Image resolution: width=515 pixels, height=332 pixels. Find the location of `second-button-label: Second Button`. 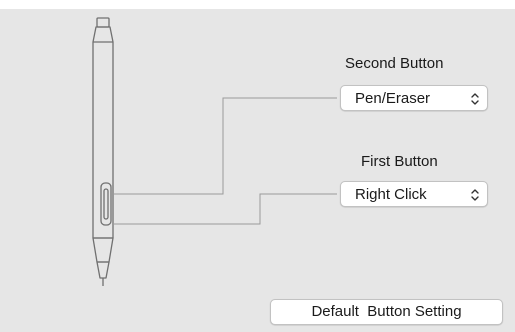

second-button-label: Second Button is located at coordinates (394, 63).